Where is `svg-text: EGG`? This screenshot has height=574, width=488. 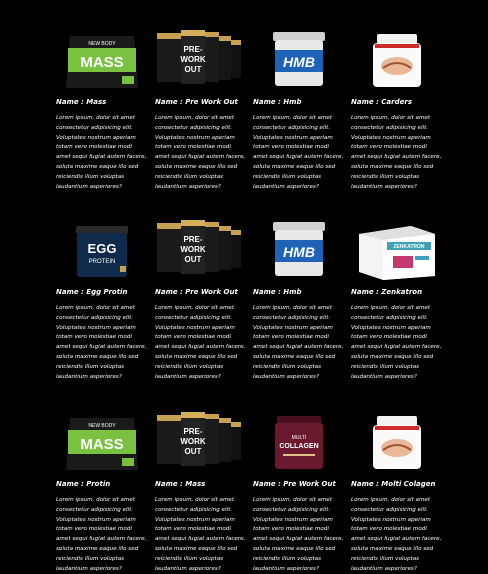 svg-text: EGG is located at coordinates (102, 248).